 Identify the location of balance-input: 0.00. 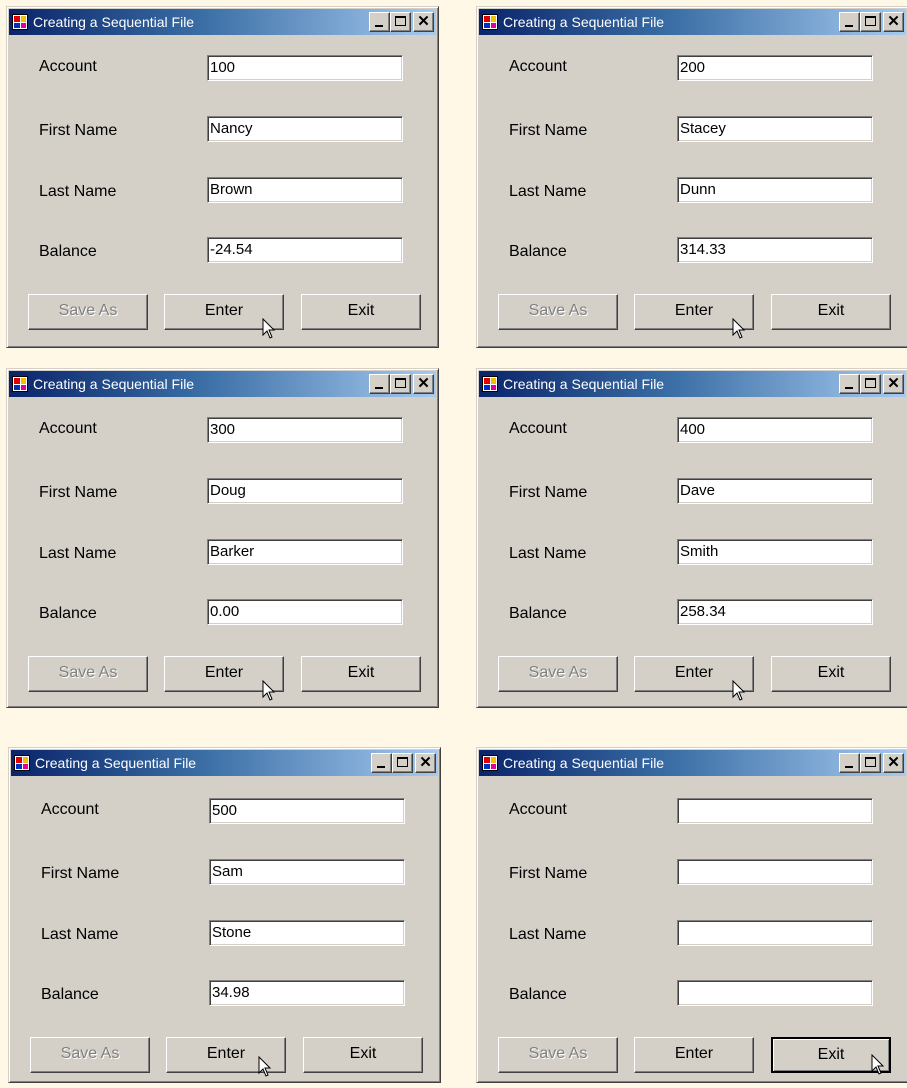
(305, 612).